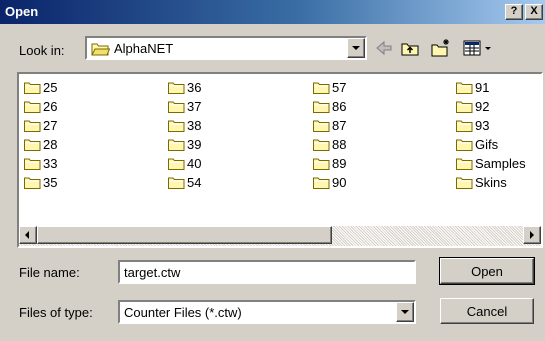 Image resolution: width=545 pixels, height=341 pixels. I want to click on list-item: 89, so click(329, 163).